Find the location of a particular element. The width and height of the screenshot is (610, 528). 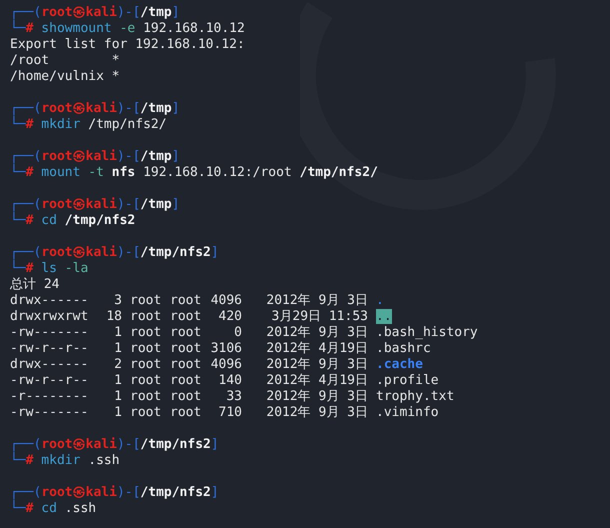

file-name: .bash_history is located at coordinates (427, 332).